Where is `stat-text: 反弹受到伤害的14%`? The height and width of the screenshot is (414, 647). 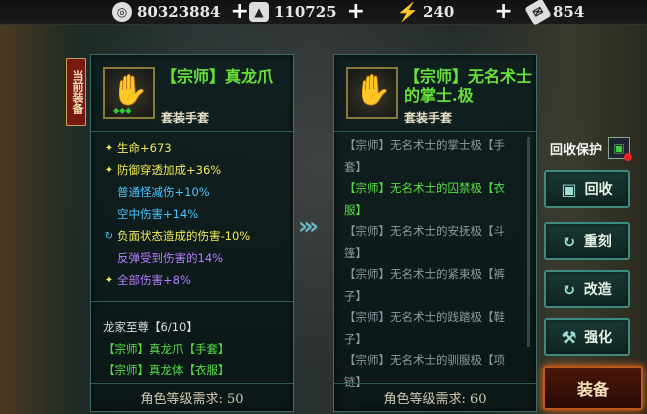 stat-text: 反弹受到伤害的14% is located at coordinates (170, 258).